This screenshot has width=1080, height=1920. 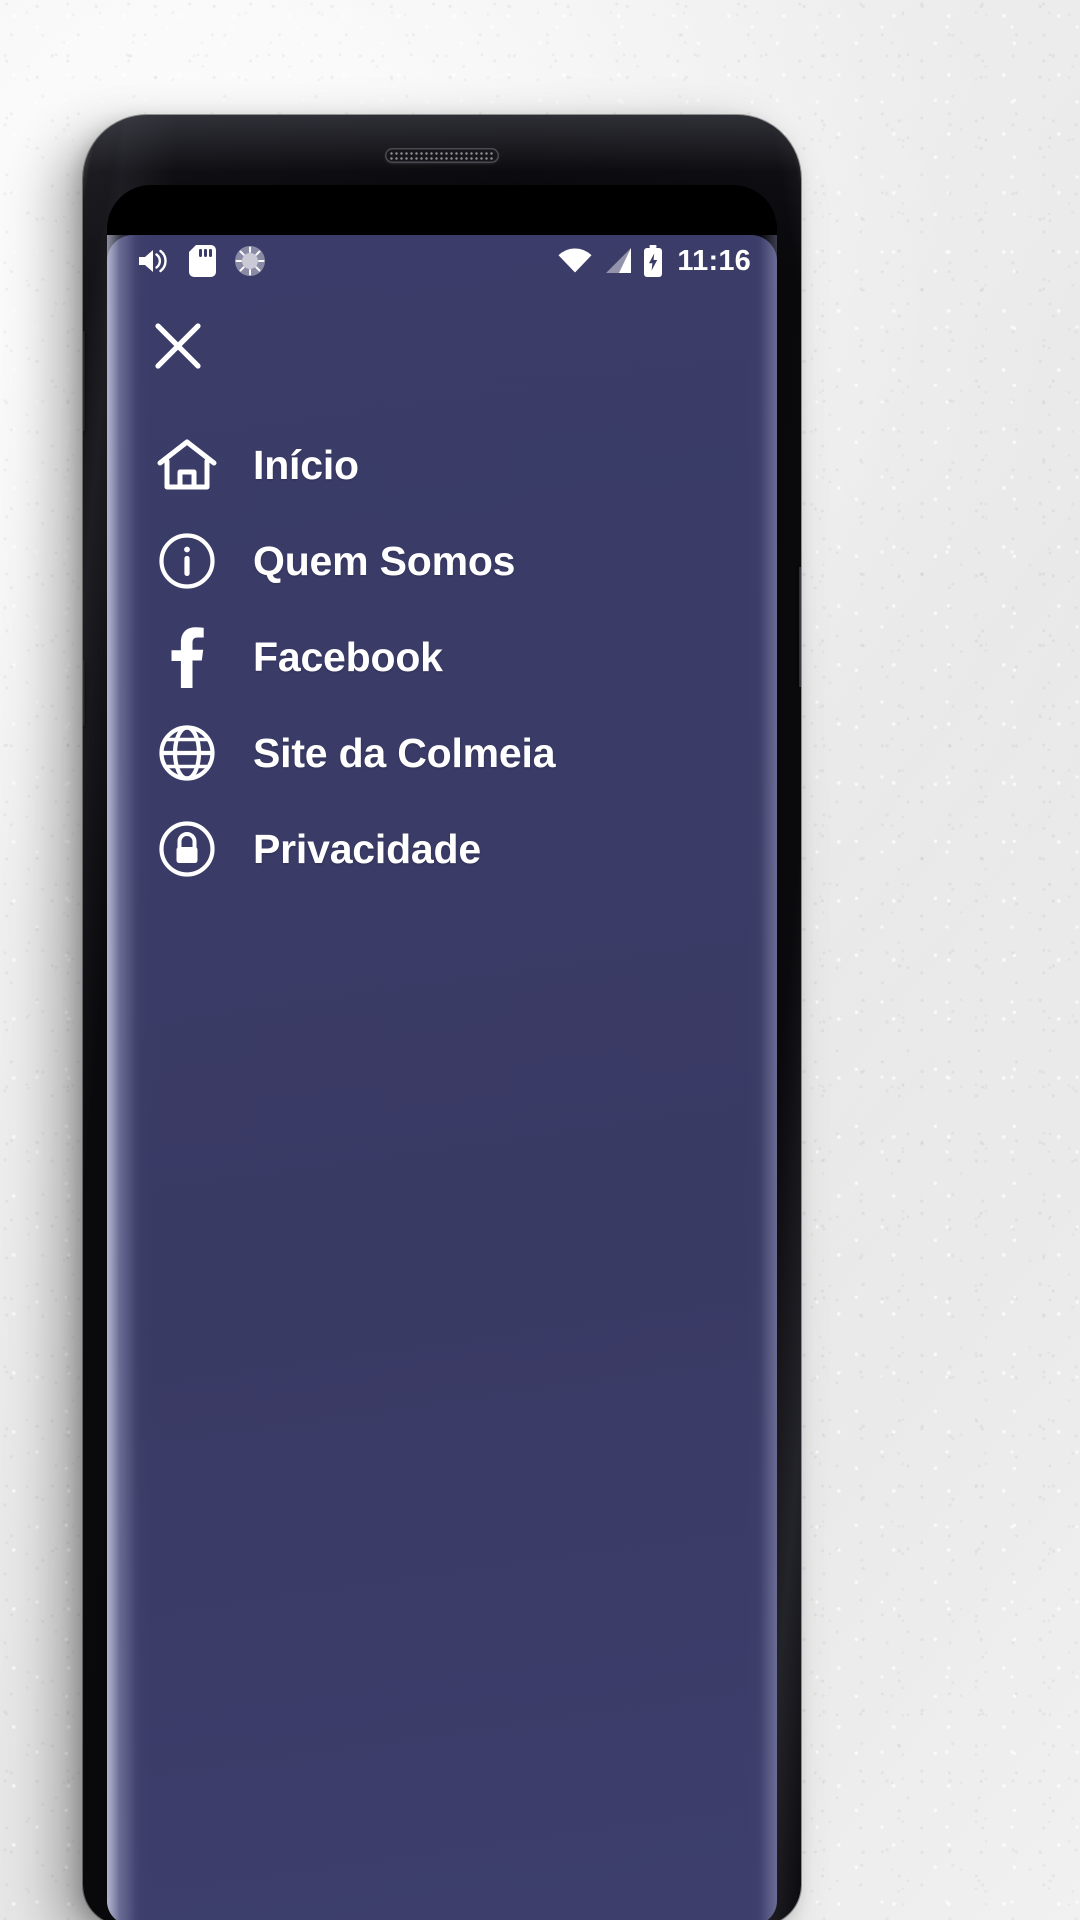 What do you see at coordinates (575, 260) in the screenshot?
I see `wifi-icon` at bounding box center [575, 260].